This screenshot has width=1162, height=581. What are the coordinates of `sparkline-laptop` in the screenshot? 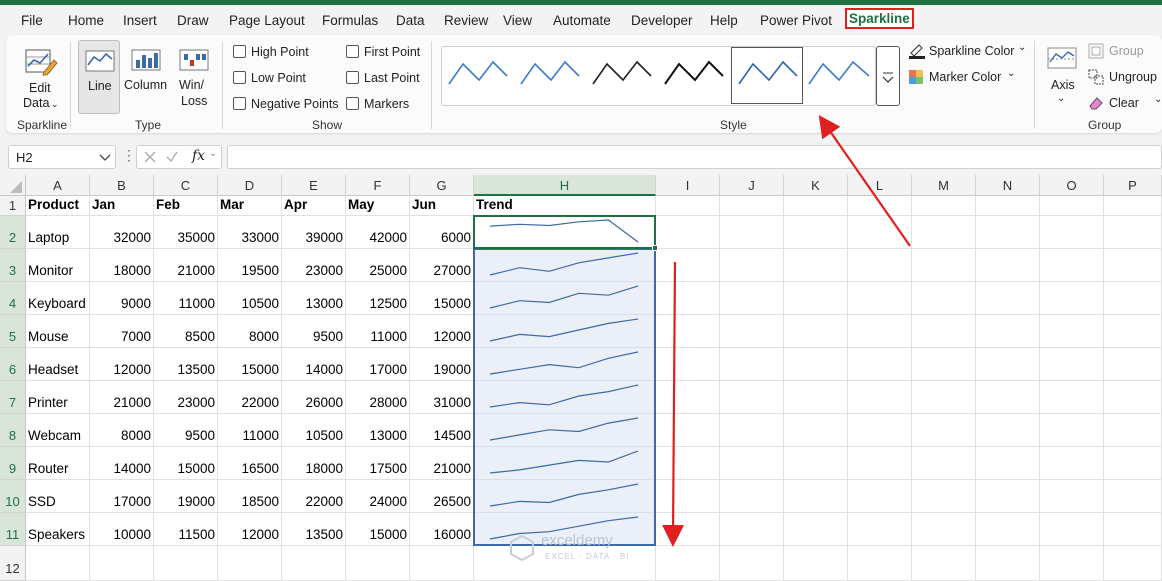 It's located at (564, 231).